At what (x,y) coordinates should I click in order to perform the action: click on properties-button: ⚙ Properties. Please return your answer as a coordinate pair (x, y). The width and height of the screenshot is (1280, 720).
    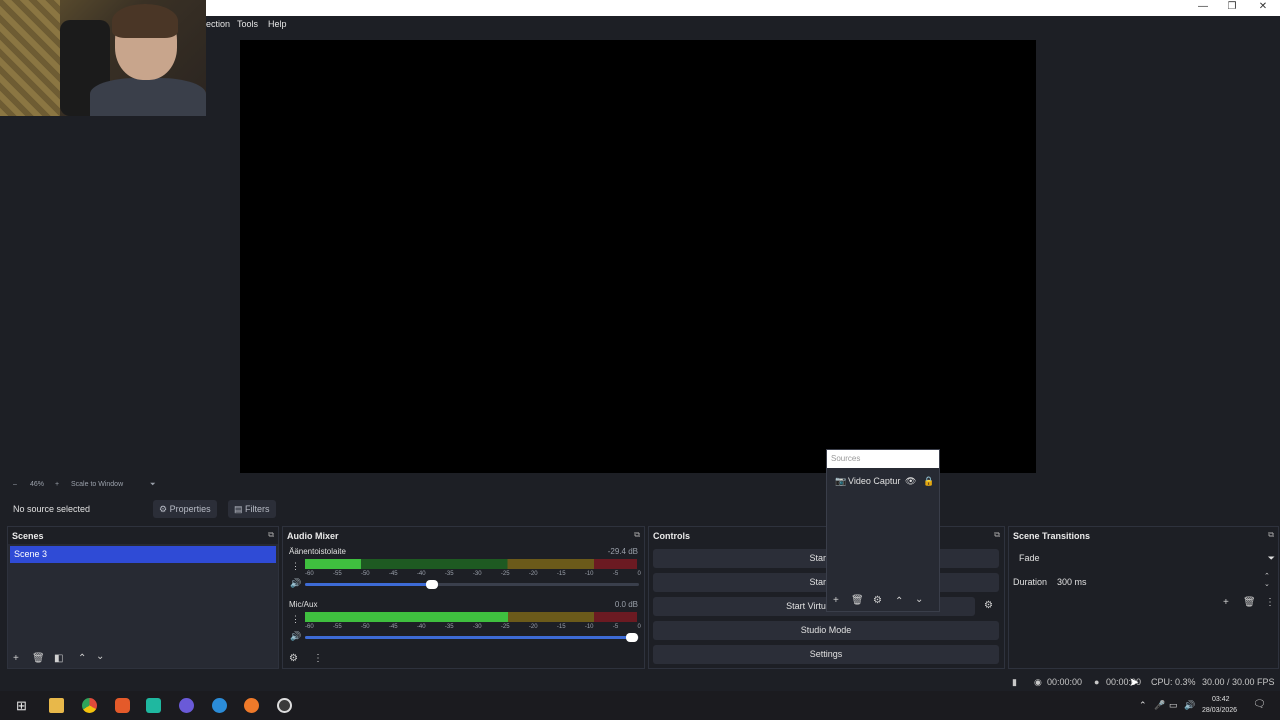
    Looking at the image, I should click on (185, 509).